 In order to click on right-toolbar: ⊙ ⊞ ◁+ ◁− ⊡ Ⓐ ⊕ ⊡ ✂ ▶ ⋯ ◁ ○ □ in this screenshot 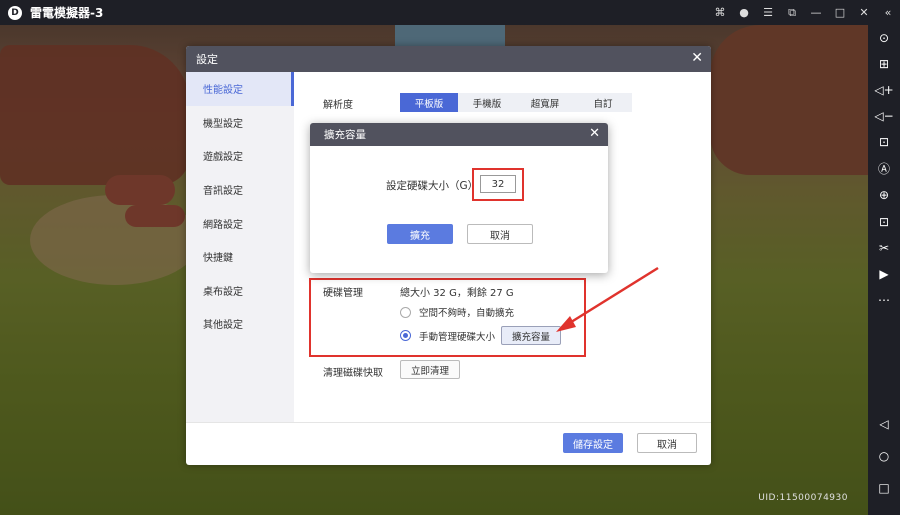, I will do `click(884, 270)`.